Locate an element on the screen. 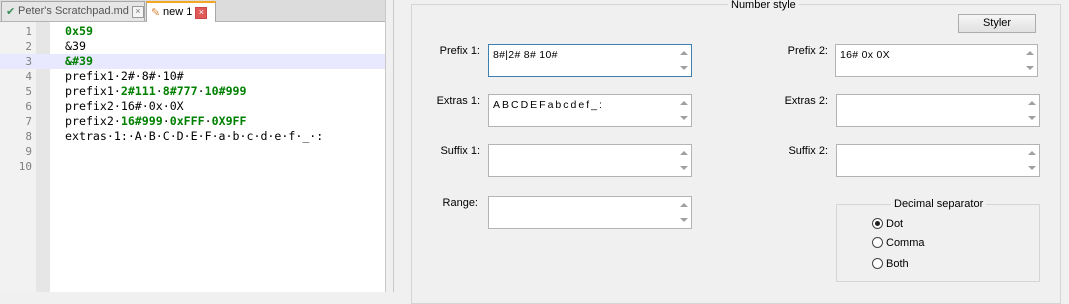 This screenshot has height=304, width=1069. editor-line: 10 is located at coordinates (192, 166).